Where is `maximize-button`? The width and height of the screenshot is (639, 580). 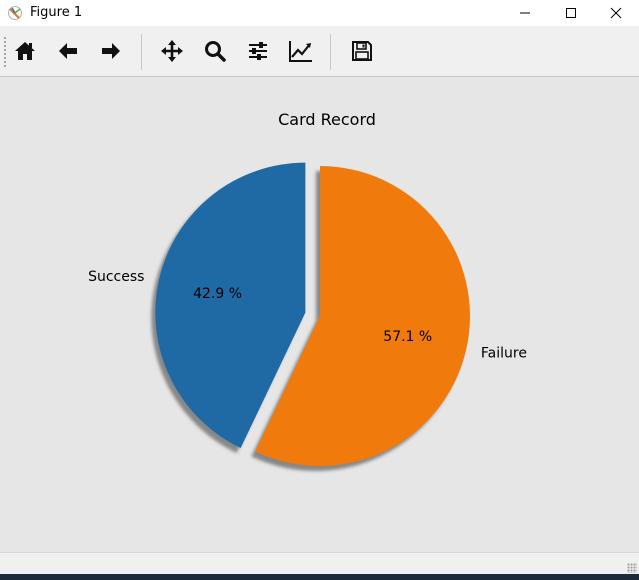
maximize-button is located at coordinates (571, 13).